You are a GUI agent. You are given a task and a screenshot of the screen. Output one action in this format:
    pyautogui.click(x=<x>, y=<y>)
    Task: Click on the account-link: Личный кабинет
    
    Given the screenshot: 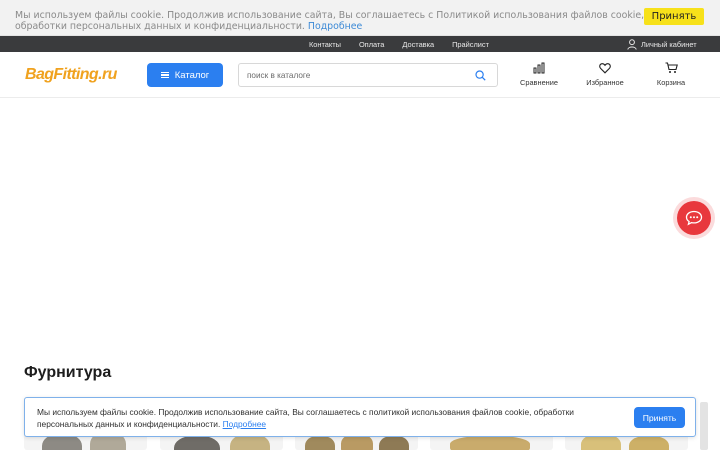 What is the action you would take?
    pyautogui.click(x=662, y=44)
    